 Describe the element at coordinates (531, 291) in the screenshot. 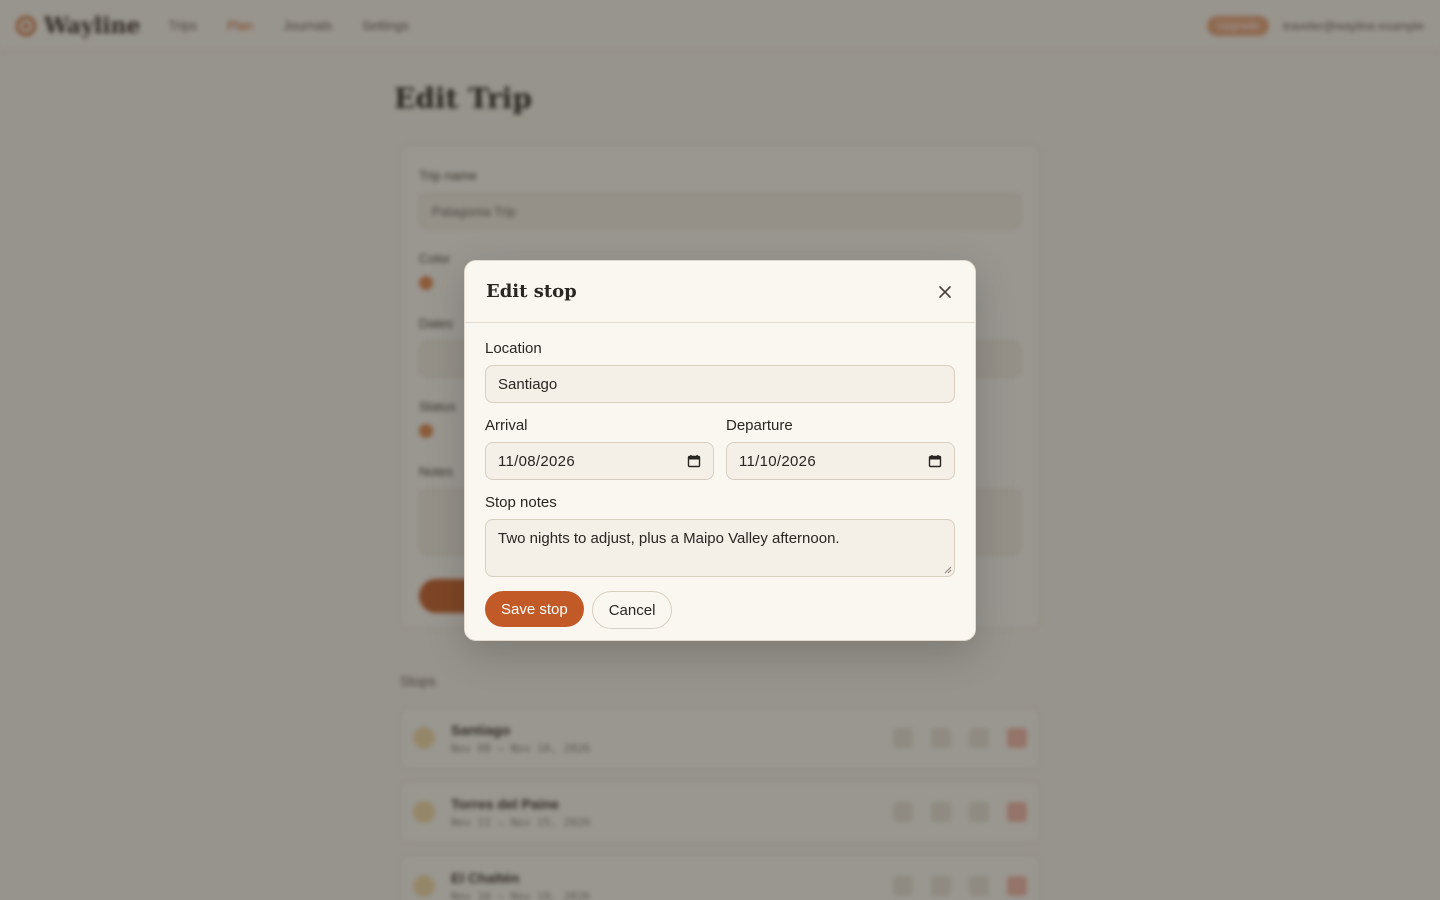

I see `dialog-title: Edit stop` at that location.